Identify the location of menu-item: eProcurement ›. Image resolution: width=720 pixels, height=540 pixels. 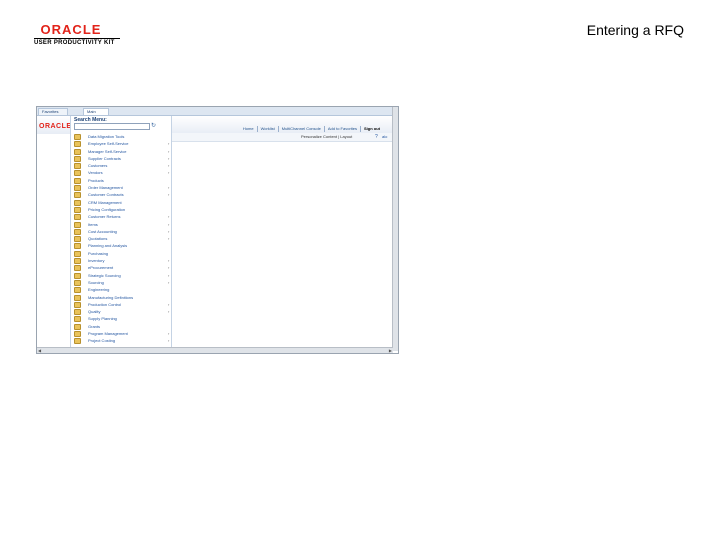
(122, 268).